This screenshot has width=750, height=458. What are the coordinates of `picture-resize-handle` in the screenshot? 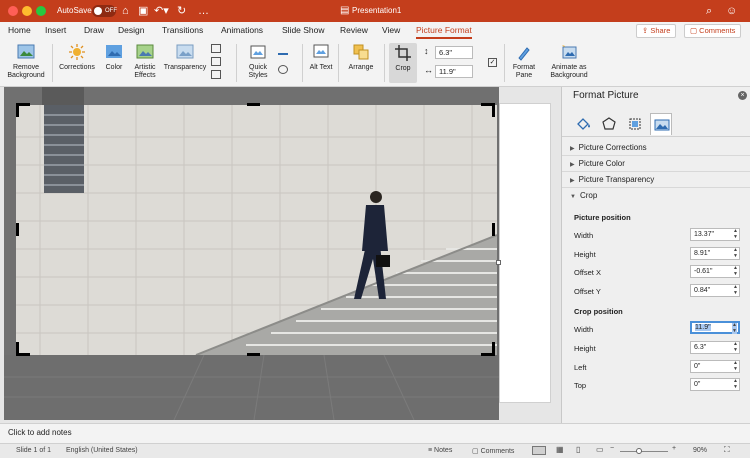 It's located at (498, 262).